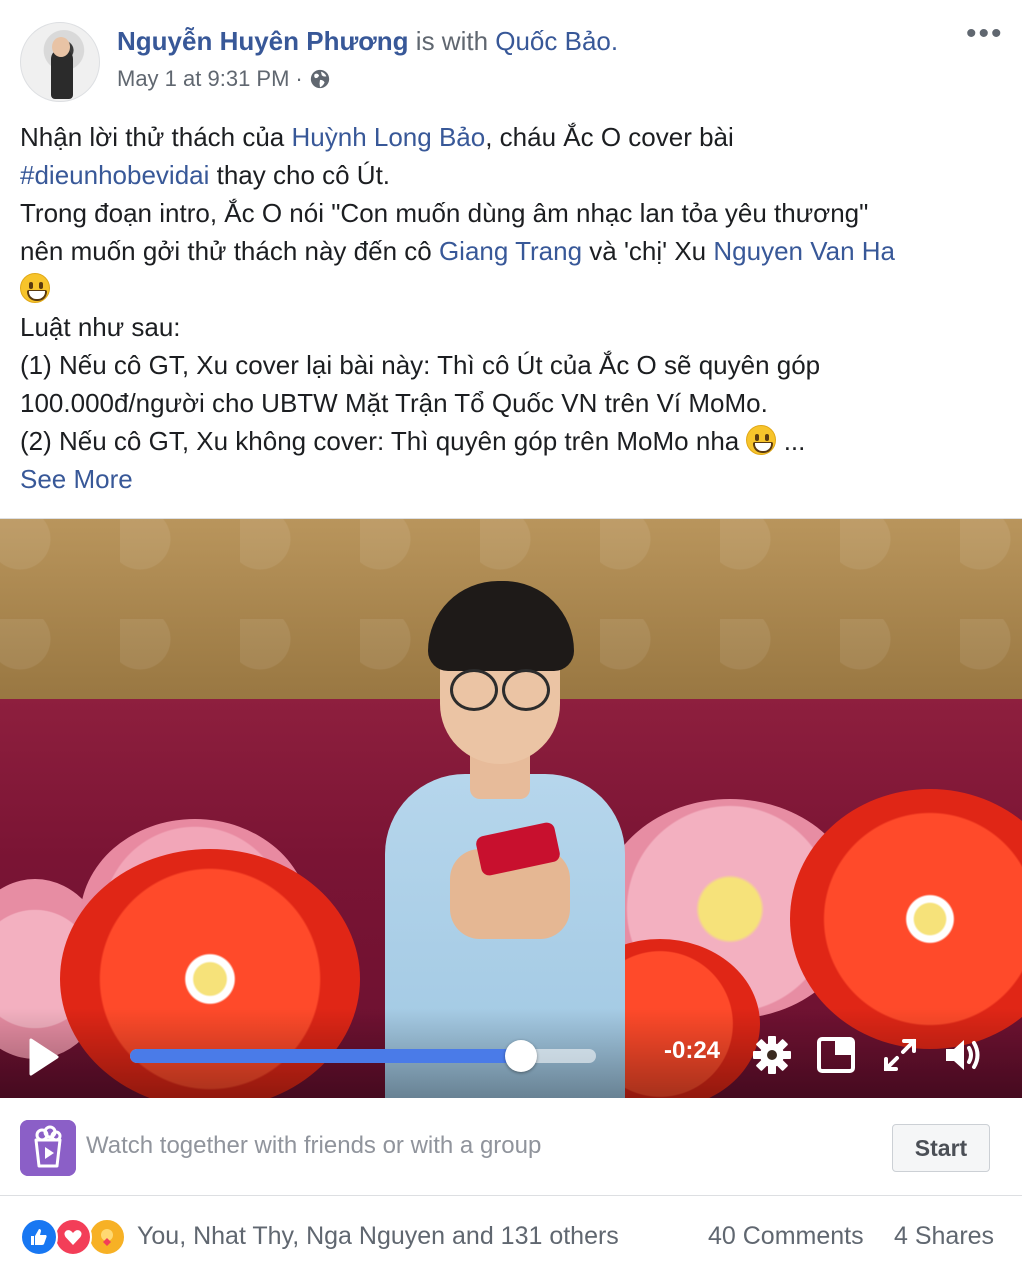 The image size is (1022, 1272). What do you see at coordinates (556, 41) in the screenshot?
I see `tagged-person-link: Quốc Bảo.` at bounding box center [556, 41].